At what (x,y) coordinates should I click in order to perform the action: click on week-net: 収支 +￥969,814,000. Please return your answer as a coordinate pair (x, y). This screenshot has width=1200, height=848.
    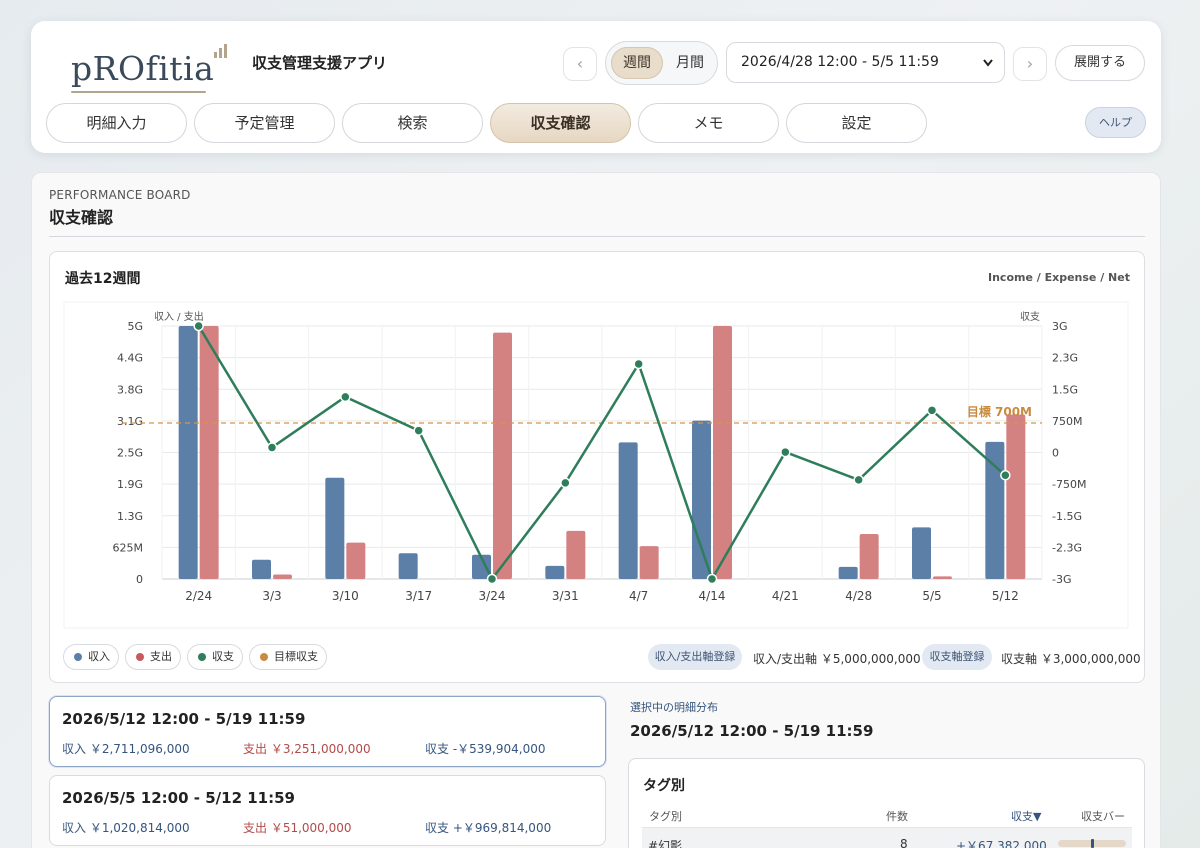
    Looking at the image, I should click on (488, 828).